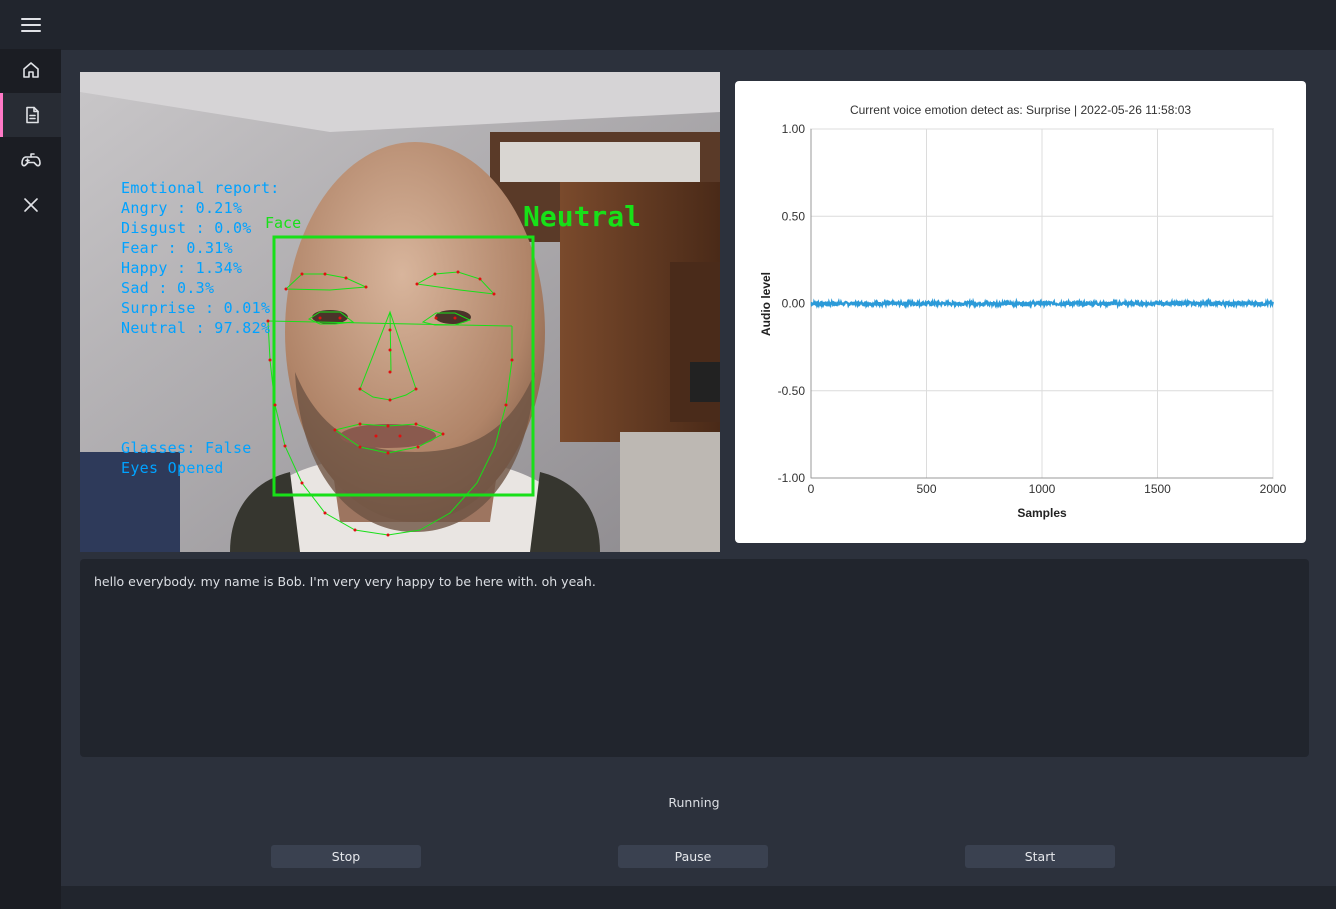 The height and width of the screenshot is (909, 1336). Describe the element at coordinates (794, 129) in the screenshot. I see `y-tick-label: 1.00` at that location.